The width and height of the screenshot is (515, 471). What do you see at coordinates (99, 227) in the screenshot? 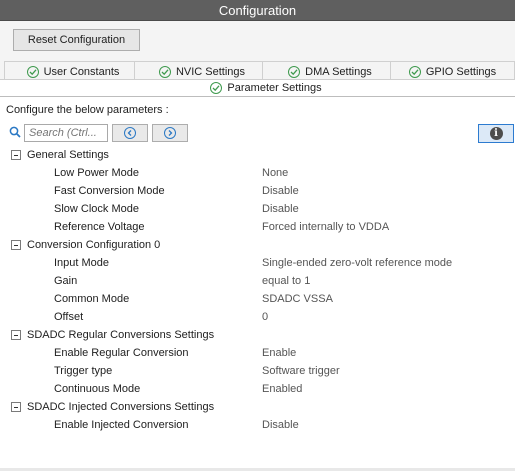
I see `param-label: Reference Voltage` at bounding box center [99, 227].